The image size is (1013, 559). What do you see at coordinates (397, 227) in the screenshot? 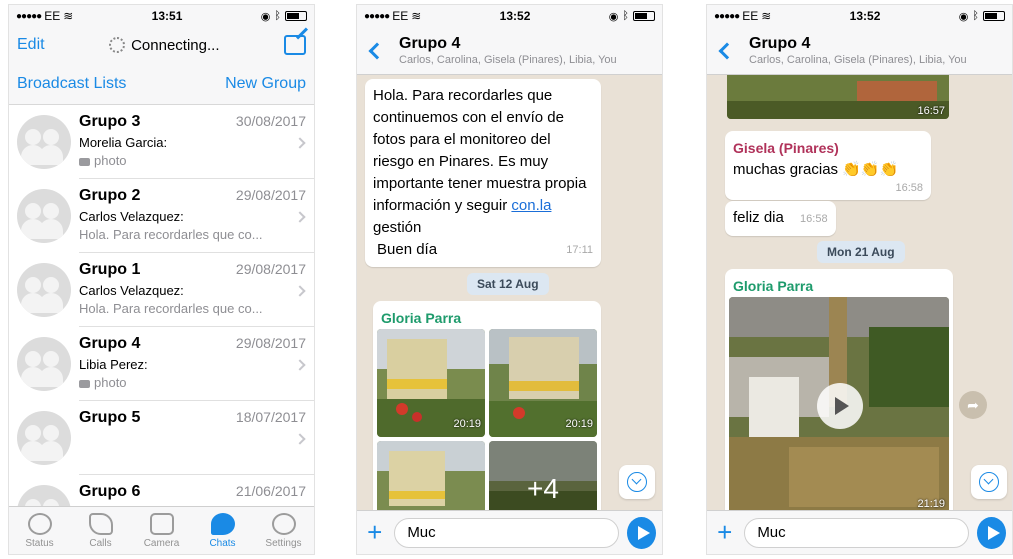
I see `message-text-tail: gestión` at bounding box center [397, 227].